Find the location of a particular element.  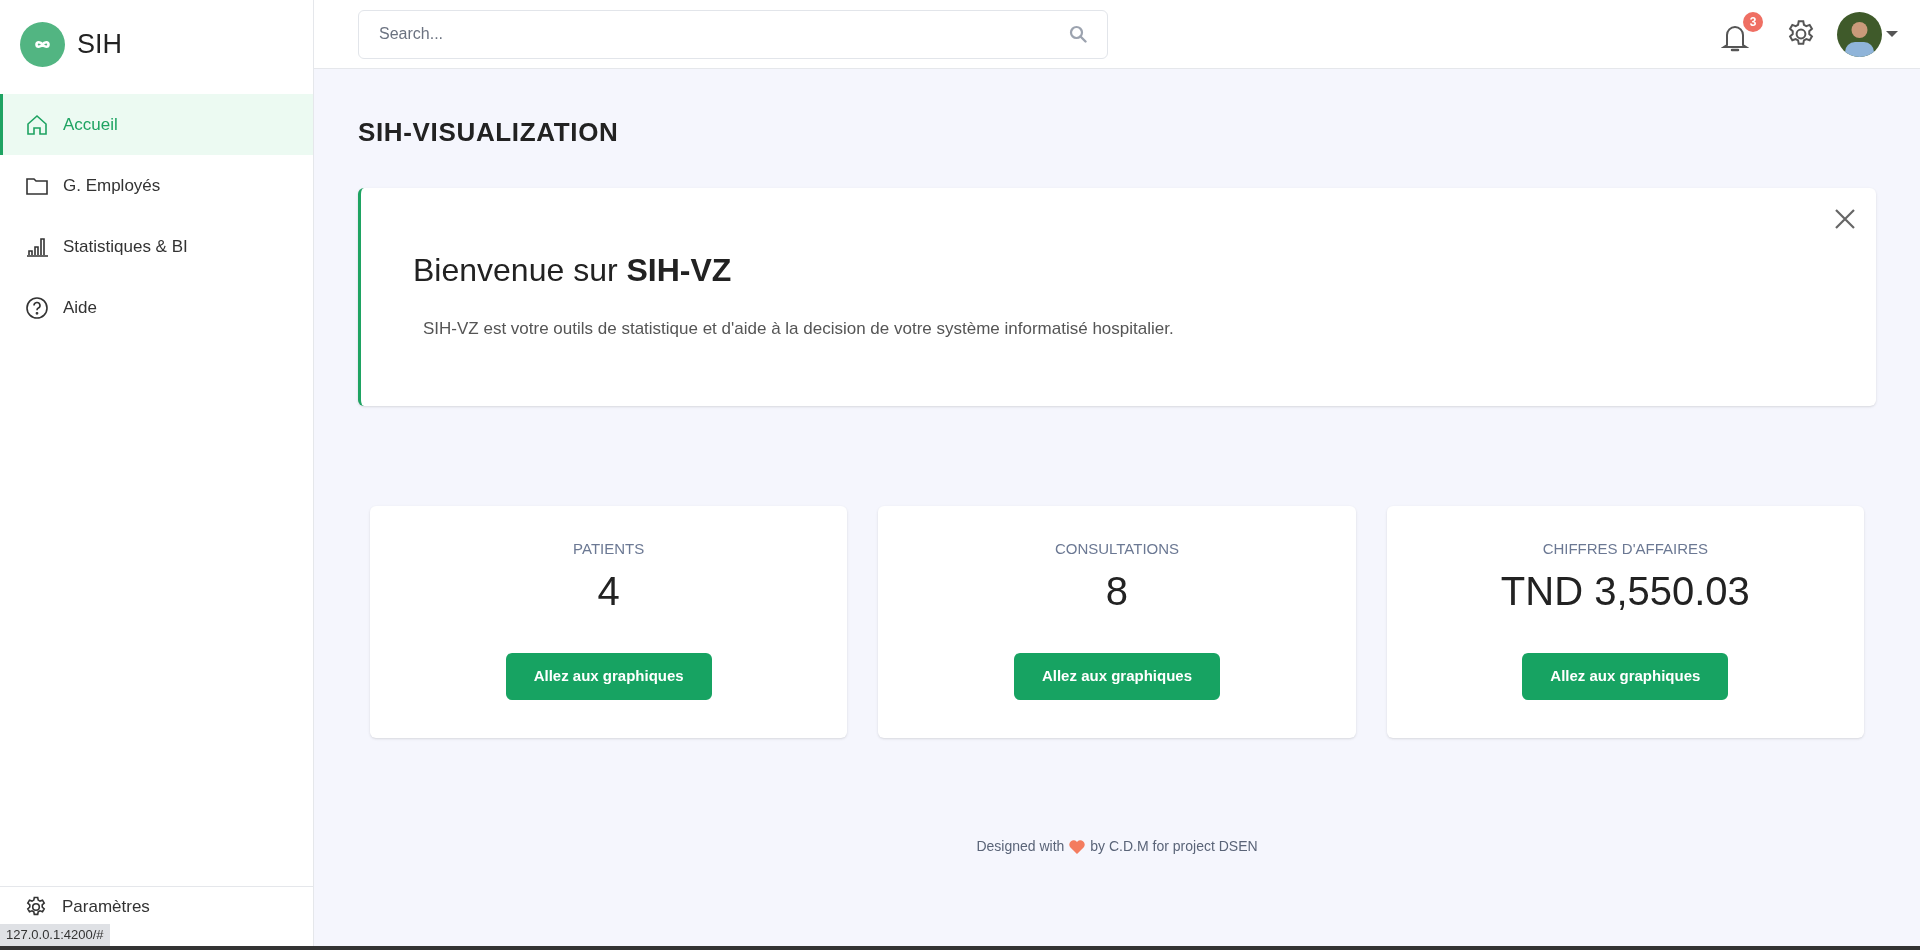

help-icon is located at coordinates (37, 307).